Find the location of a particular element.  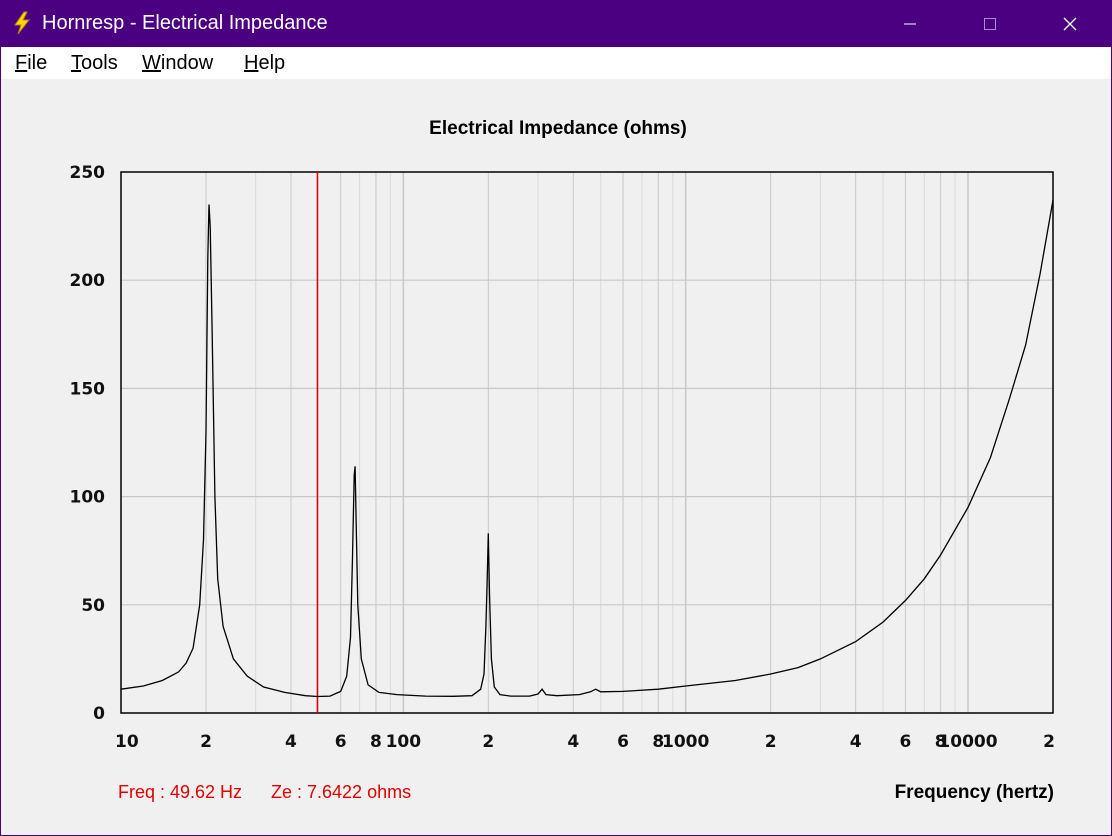

y-tick-label: 0 is located at coordinates (99, 714).